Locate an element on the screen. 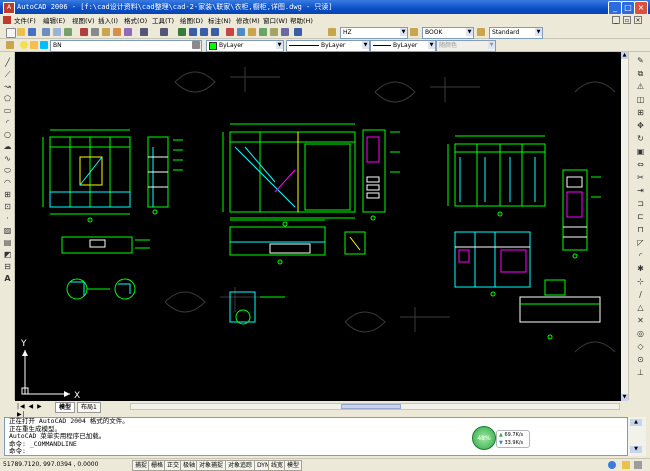  zoom-realtime-icon is located at coordinates (193, 32).